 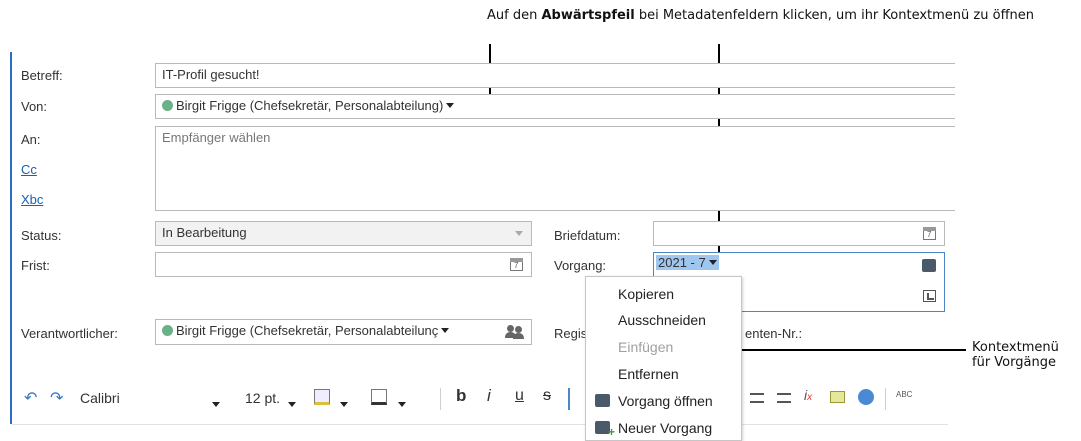 What do you see at coordinates (514, 332) in the screenshot?
I see `people-picker-icon` at bounding box center [514, 332].